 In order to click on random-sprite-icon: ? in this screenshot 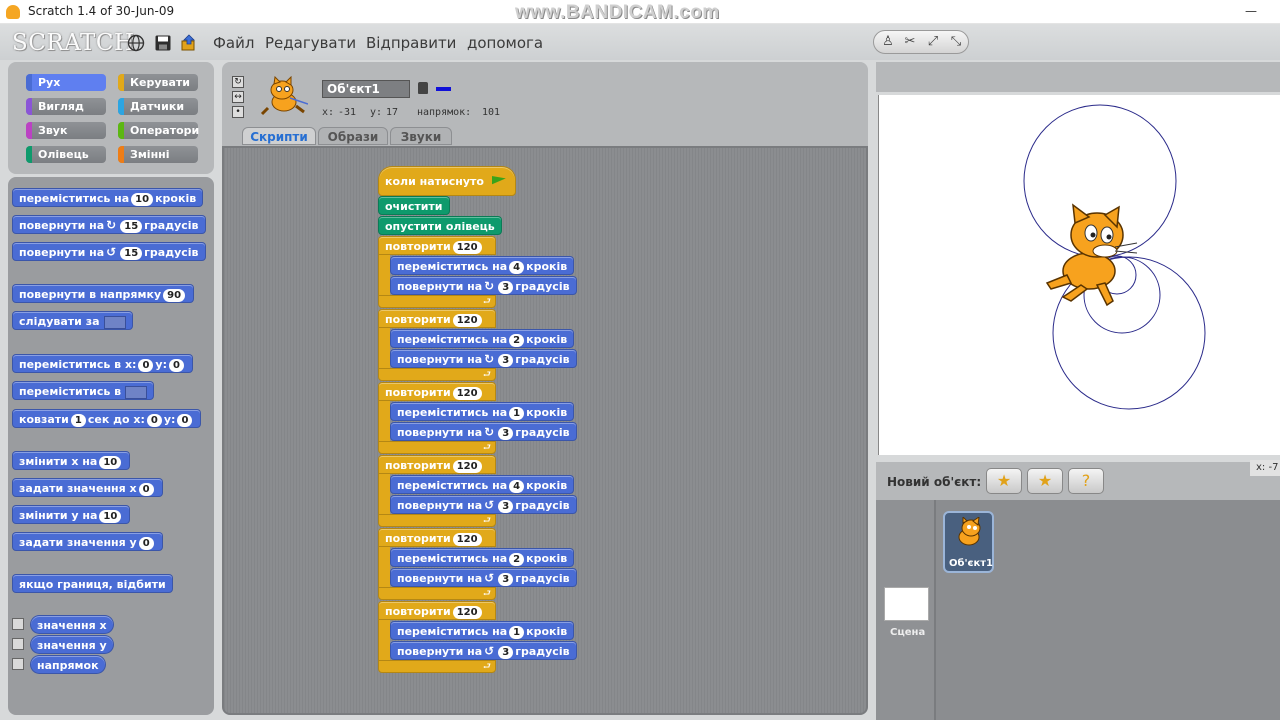, I will do `click(1086, 481)`.